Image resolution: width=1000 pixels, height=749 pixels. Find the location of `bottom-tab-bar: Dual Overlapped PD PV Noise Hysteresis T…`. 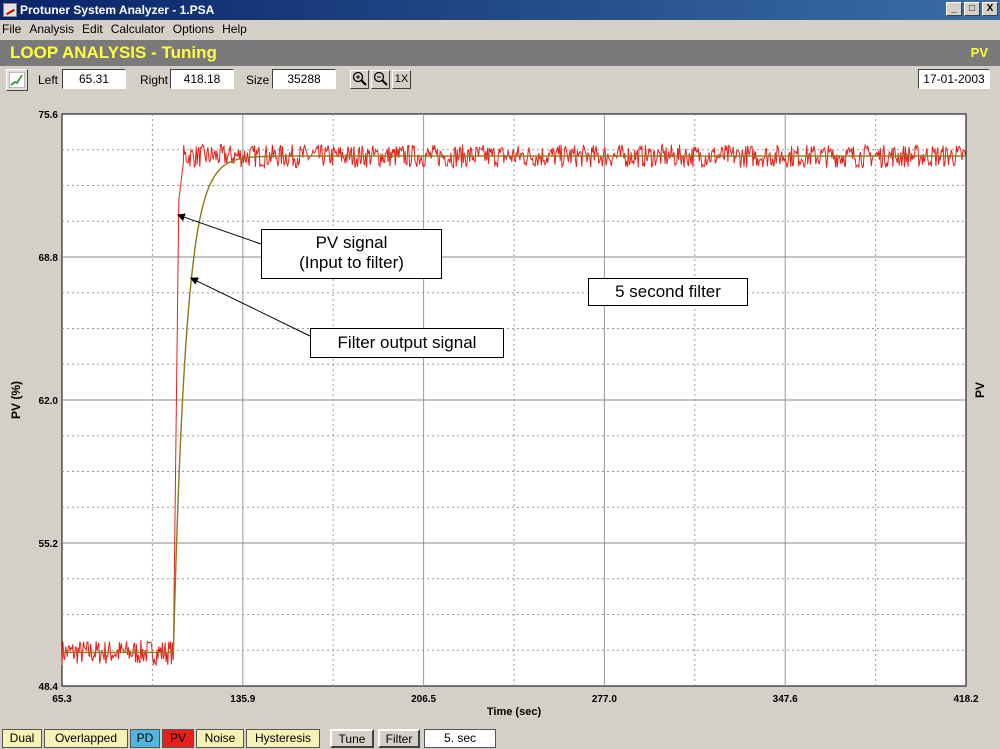

bottom-tab-bar: Dual Overlapped PD PV Noise Hysteresis T… is located at coordinates (500, 738).